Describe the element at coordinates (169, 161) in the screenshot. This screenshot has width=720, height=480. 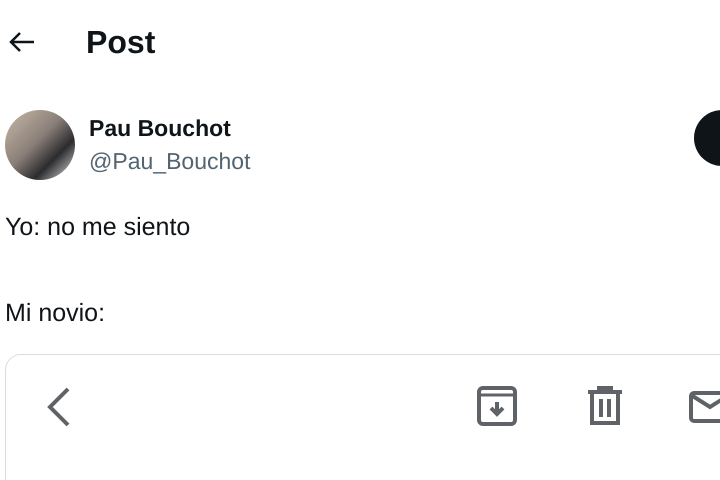
I see `author-handle: @Pau_Bouchot` at that location.